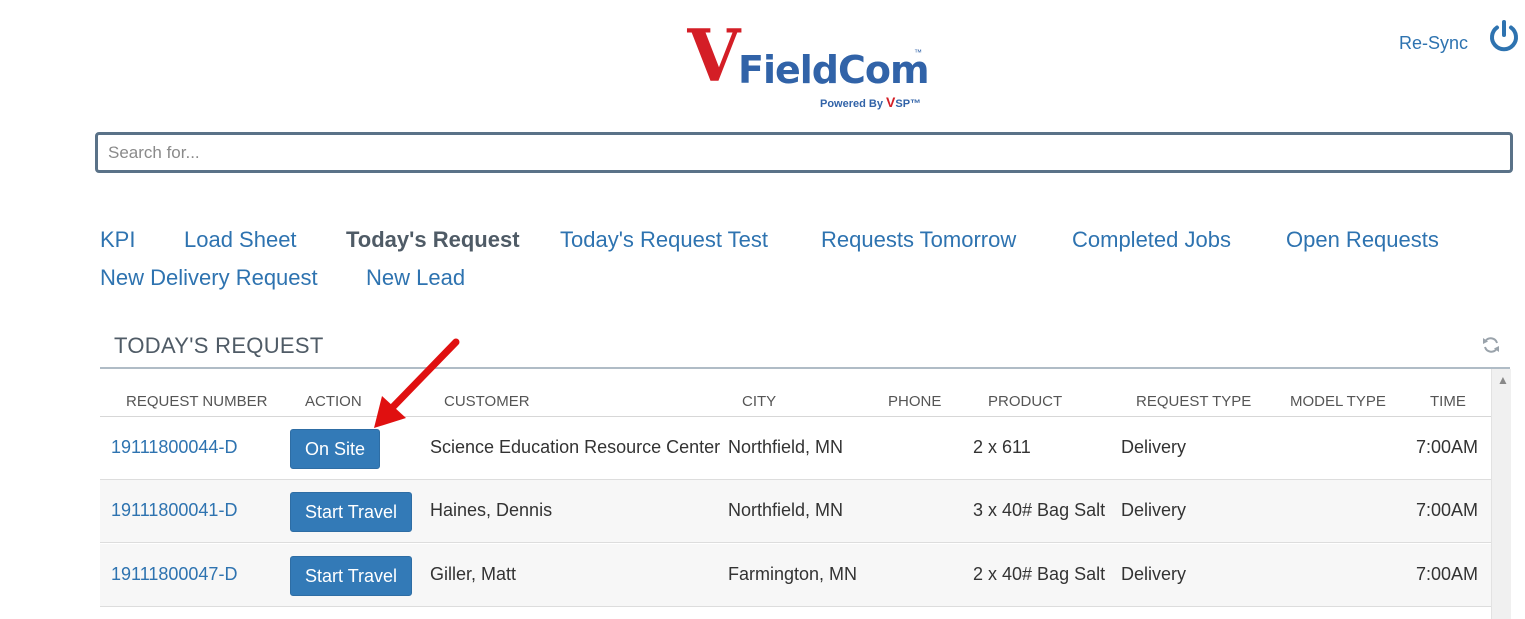  Describe the element at coordinates (664, 240) in the screenshot. I see `nav-todays-request-test: Today's Request Test` at that location.